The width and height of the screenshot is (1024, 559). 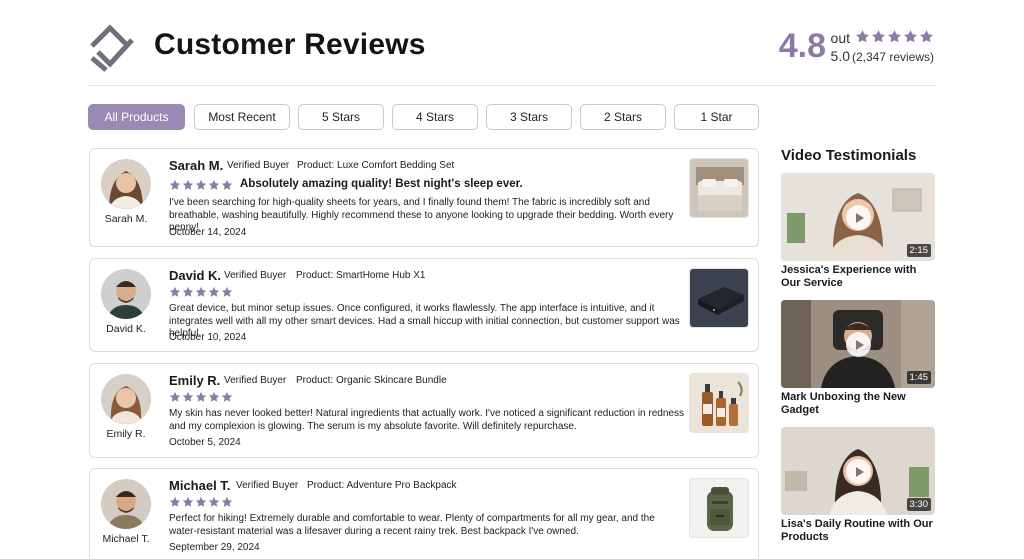 I want to click on review-date: October 14, 2024, so click(x=208, y=232).